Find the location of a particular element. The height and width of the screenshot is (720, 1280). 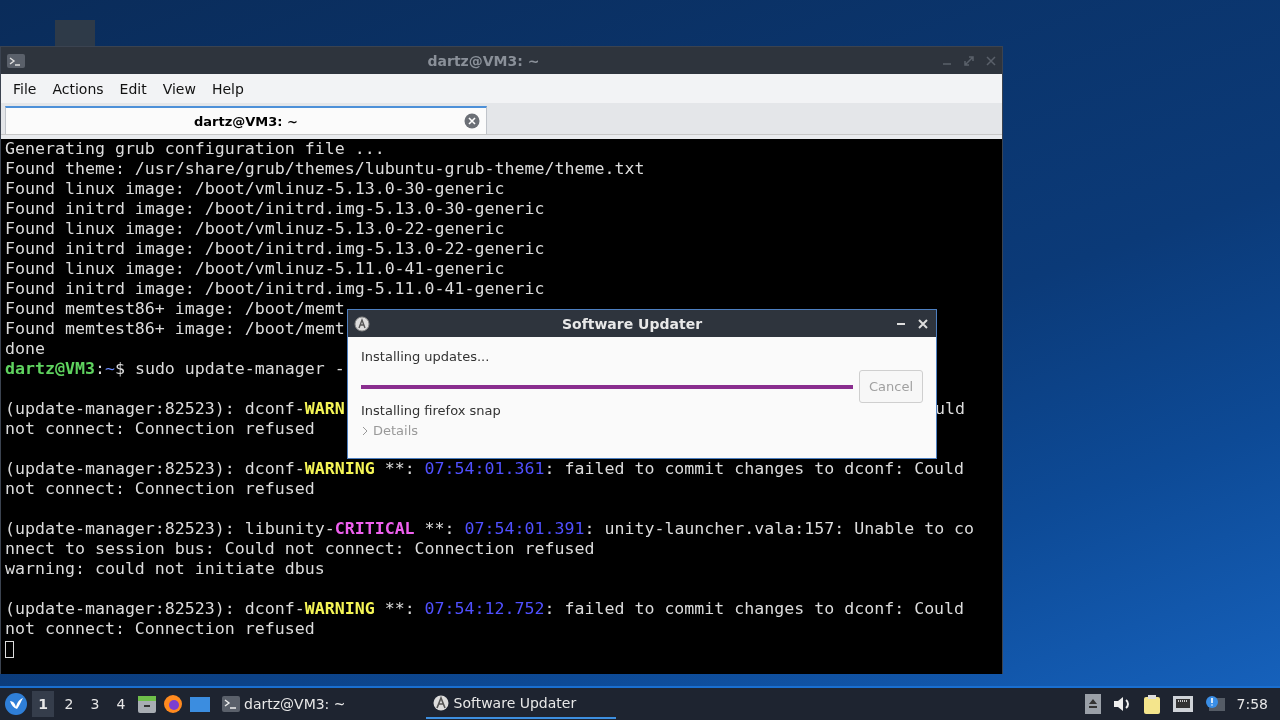

prompt-path: ~ is located at coordinates (109, 368).